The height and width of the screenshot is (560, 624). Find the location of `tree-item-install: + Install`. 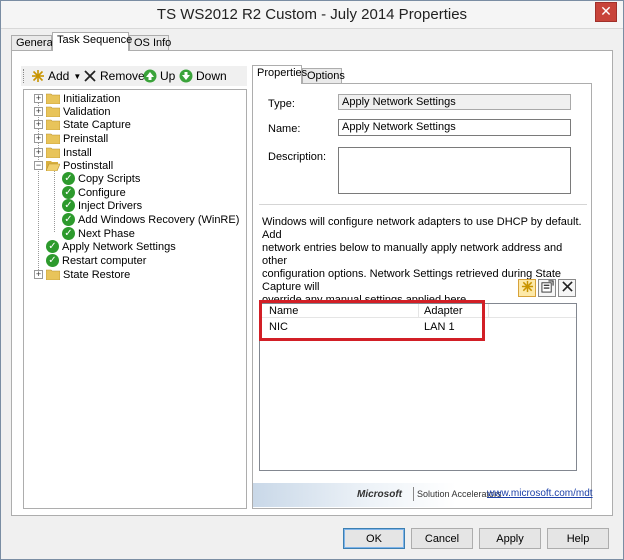

tree-item-install: + Install is located at coordinates (63, 152).